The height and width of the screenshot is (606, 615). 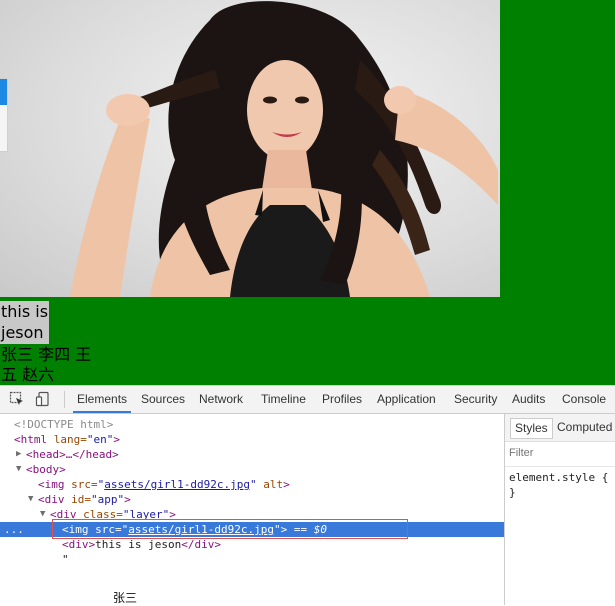 What do you see at coordinates (221, 399) in the screenshot?
I see `tab-network: Network` at bounding box center [221, 399].